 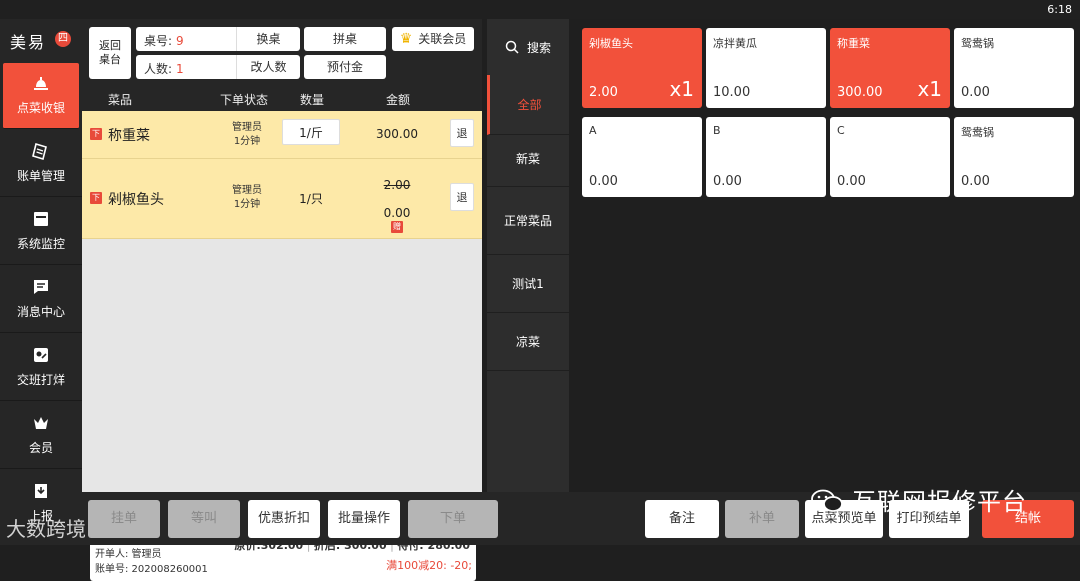 What do you see at coordinates (593, 130) in the screenshot?
I see `dish-name: A` at bounding box center [593, 130].